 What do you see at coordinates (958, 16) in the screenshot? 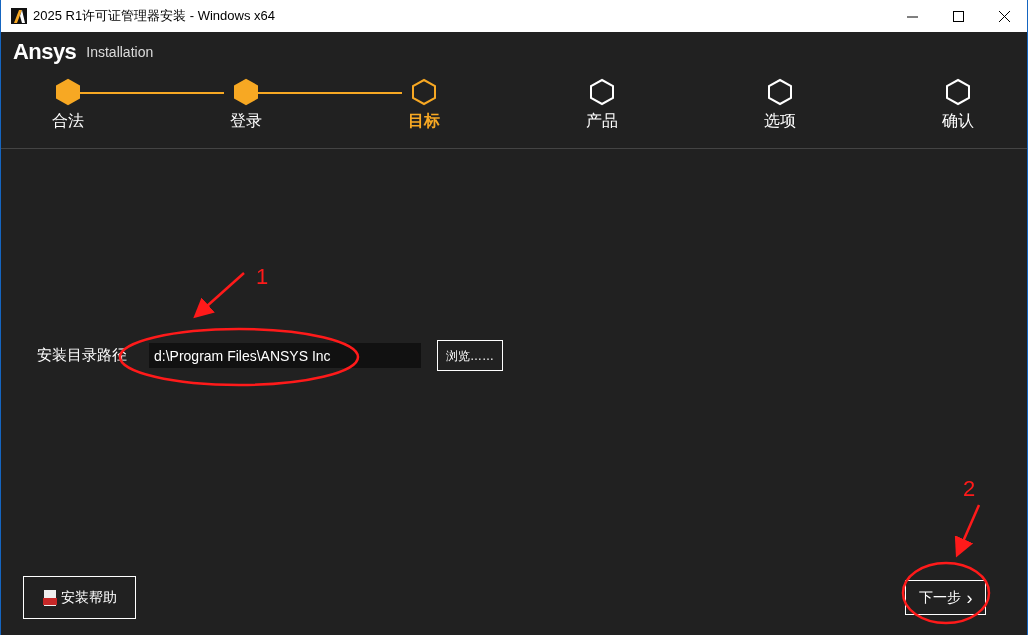
I see `maximize-icon` at bounding box center [958, 16].